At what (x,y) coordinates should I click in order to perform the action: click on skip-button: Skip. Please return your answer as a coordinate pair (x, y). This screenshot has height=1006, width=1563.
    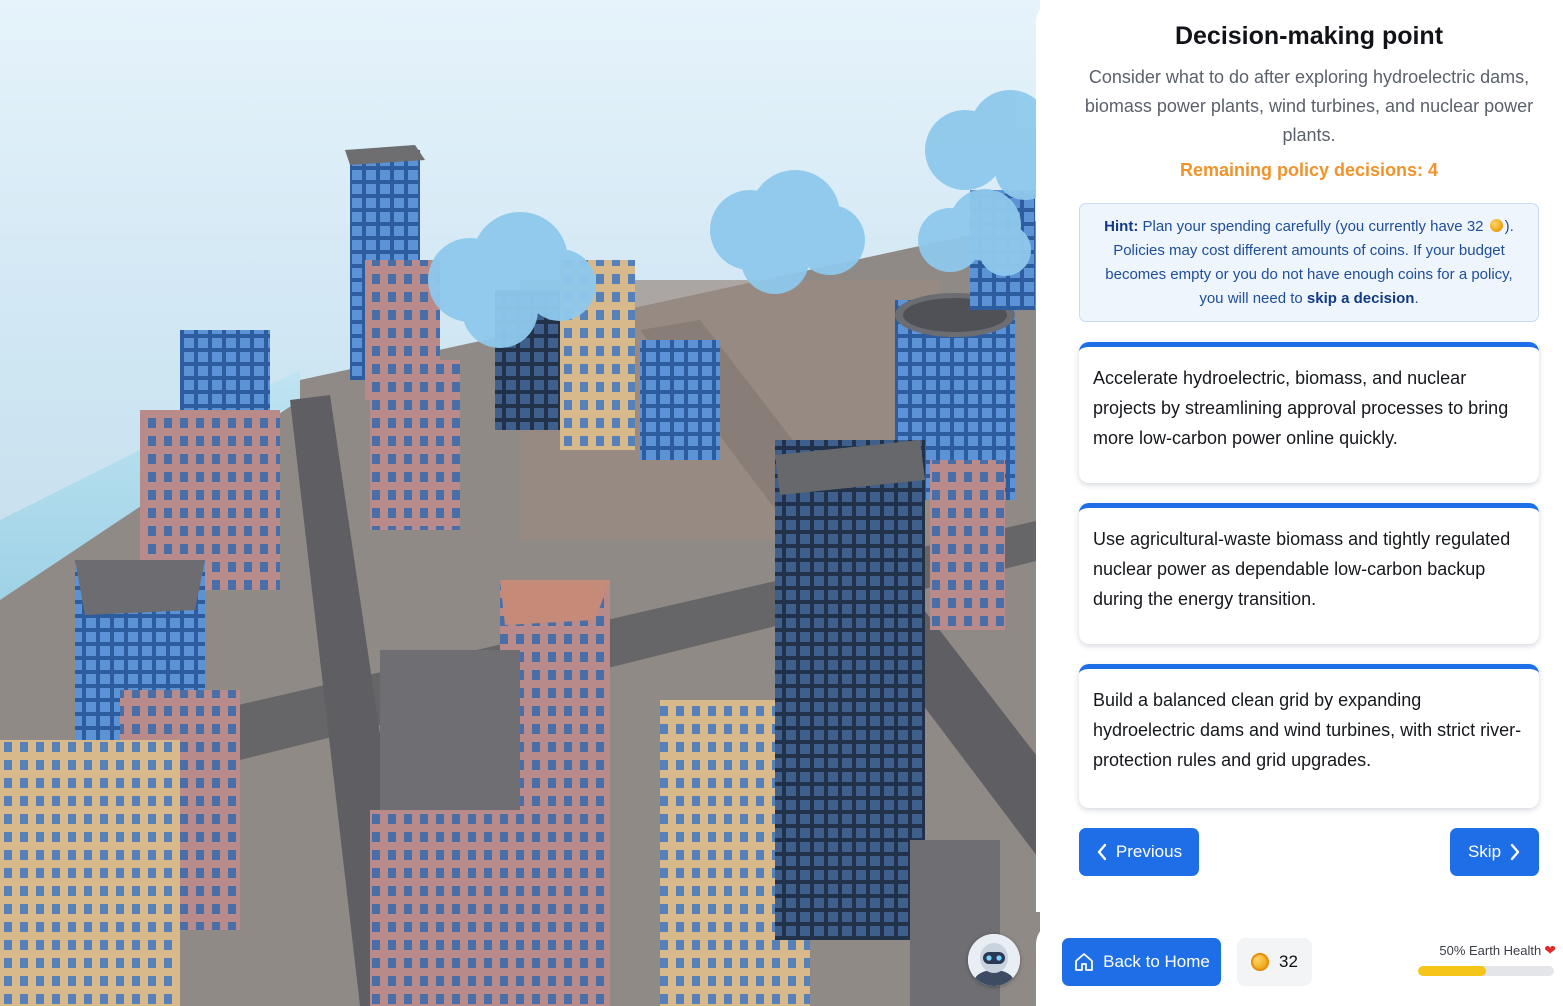
    Looking at the image, I should click on (1494, 852).